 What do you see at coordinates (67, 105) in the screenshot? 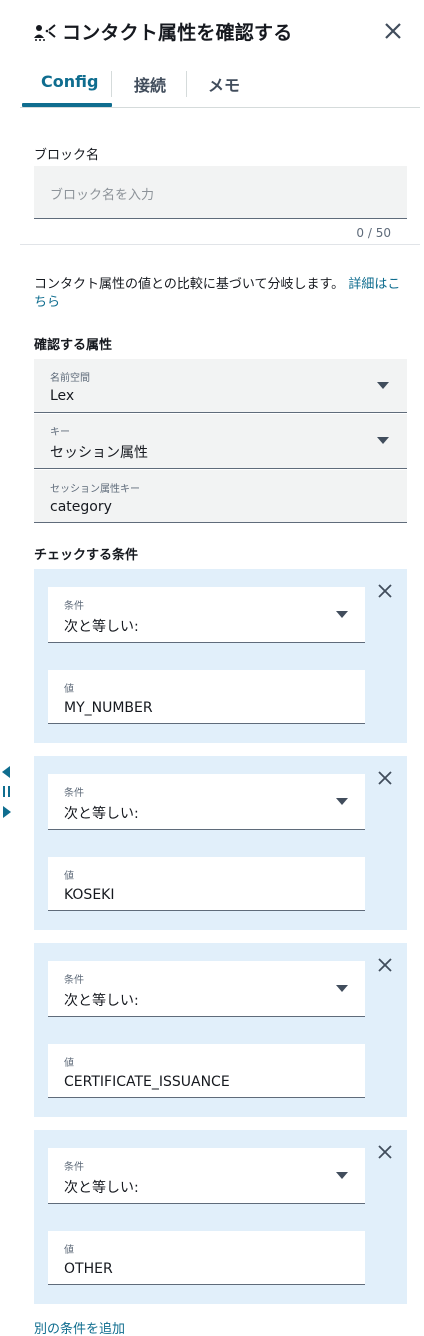
I see `active-tab-indicator` at bounding box center [67, 105].